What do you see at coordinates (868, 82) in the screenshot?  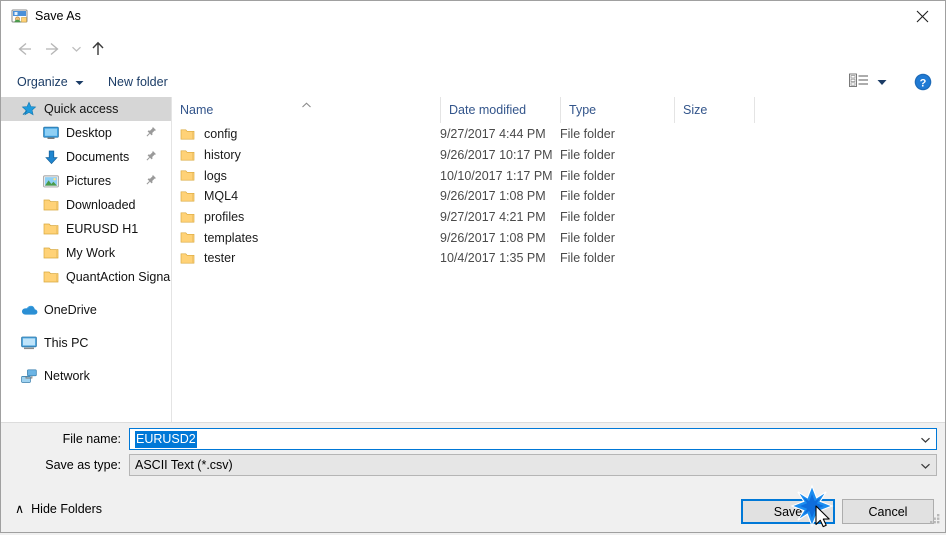 I see `view-options-button` at bounding box center [868, 82].